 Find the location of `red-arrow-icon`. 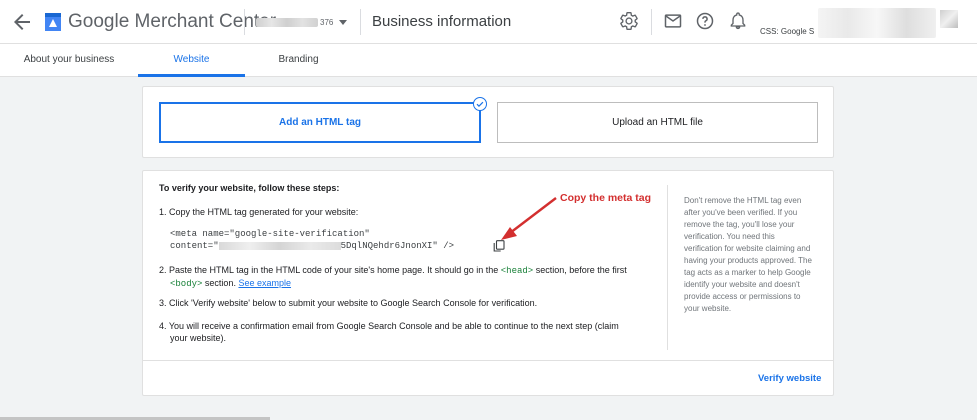

red-arrow-icon is located at coordinates (529, 218).